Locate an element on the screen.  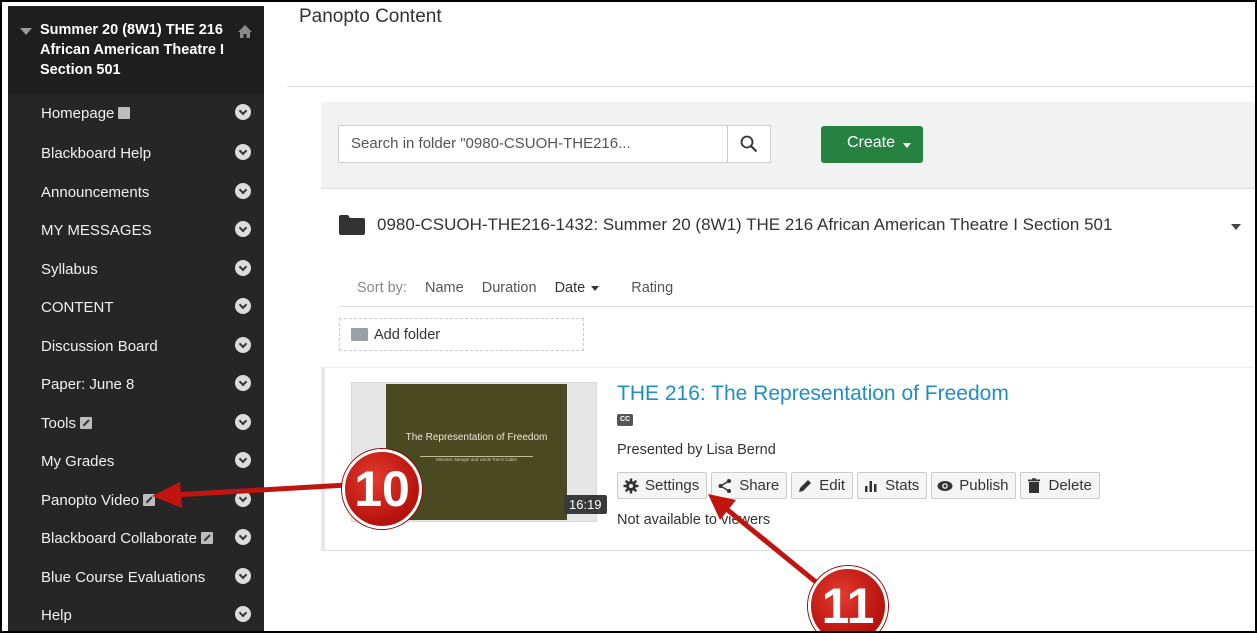
bar-chart-icon is located at coordinates (871, 486).